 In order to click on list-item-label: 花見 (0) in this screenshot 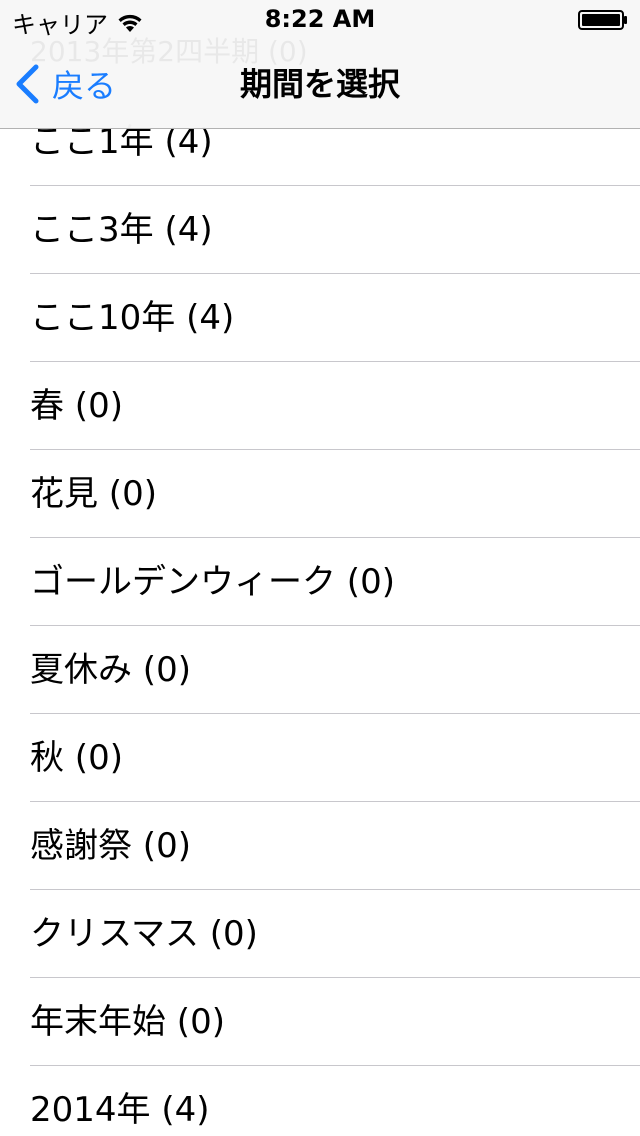, I will do `click(93, 494)`.